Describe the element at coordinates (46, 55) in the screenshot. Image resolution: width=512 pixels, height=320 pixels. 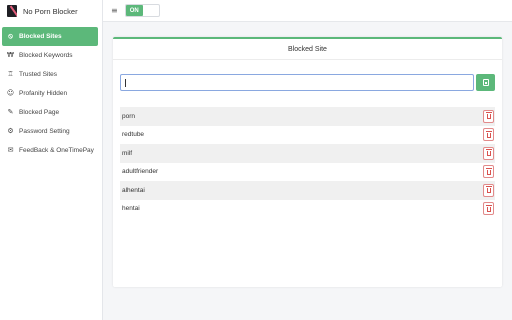
I see `sidebar-item-label: Blocked Keywords` at that location.